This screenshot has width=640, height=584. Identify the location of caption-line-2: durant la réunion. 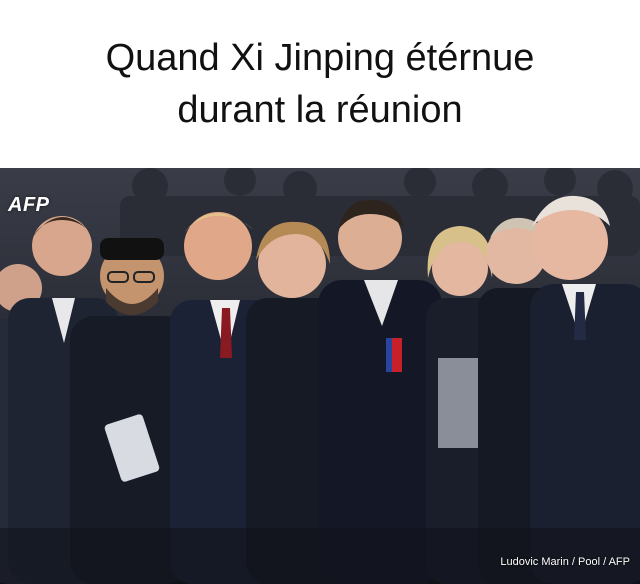
(320, 110).